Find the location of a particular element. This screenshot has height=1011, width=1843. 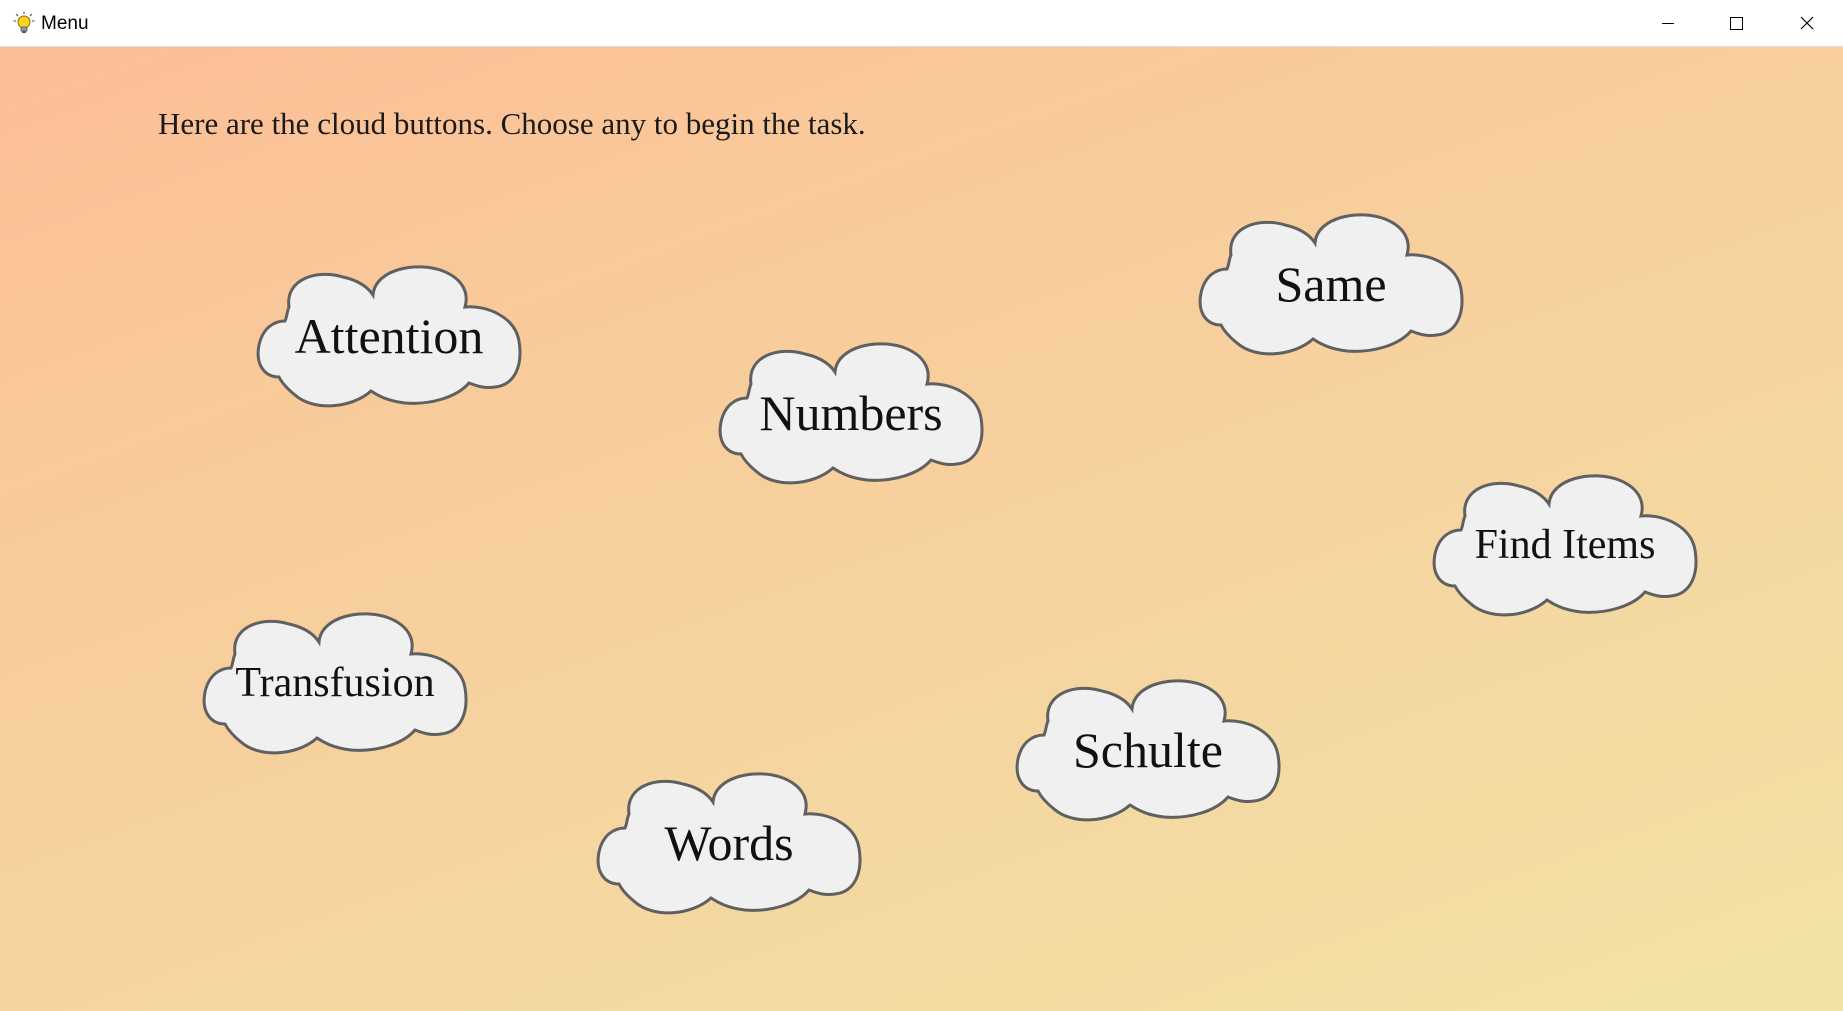

maximize-icon is located at coordinates (1736, 23).